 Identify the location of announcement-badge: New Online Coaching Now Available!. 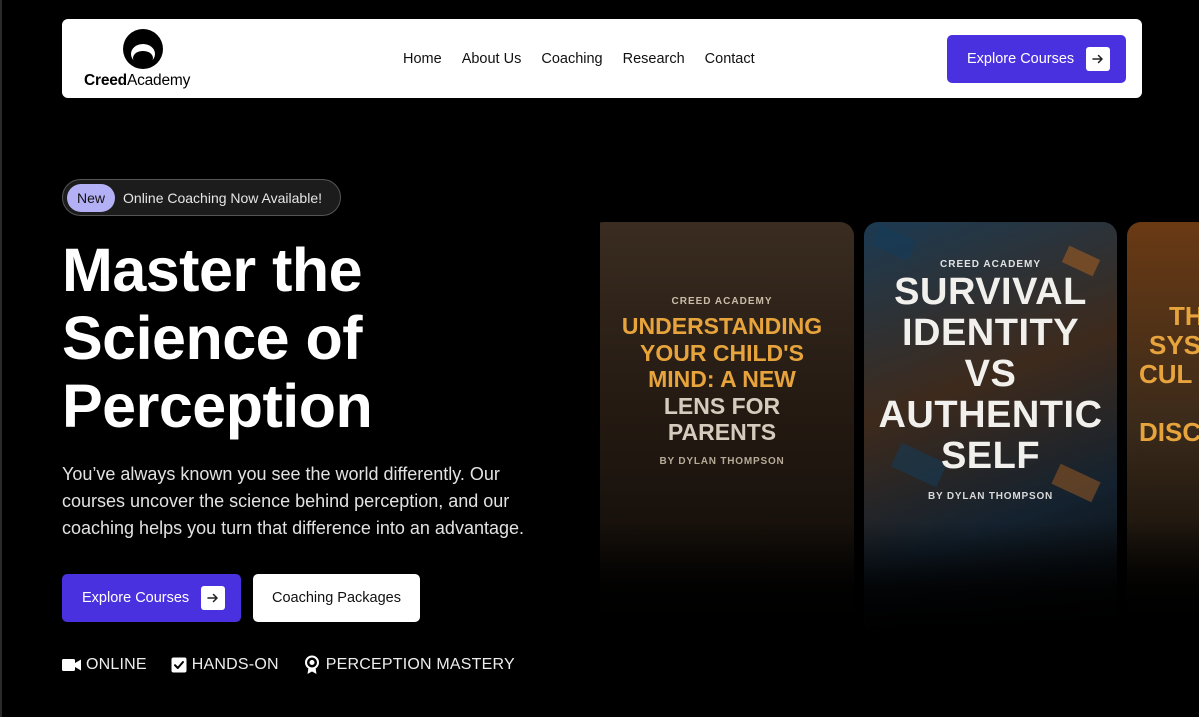
(201, 197).